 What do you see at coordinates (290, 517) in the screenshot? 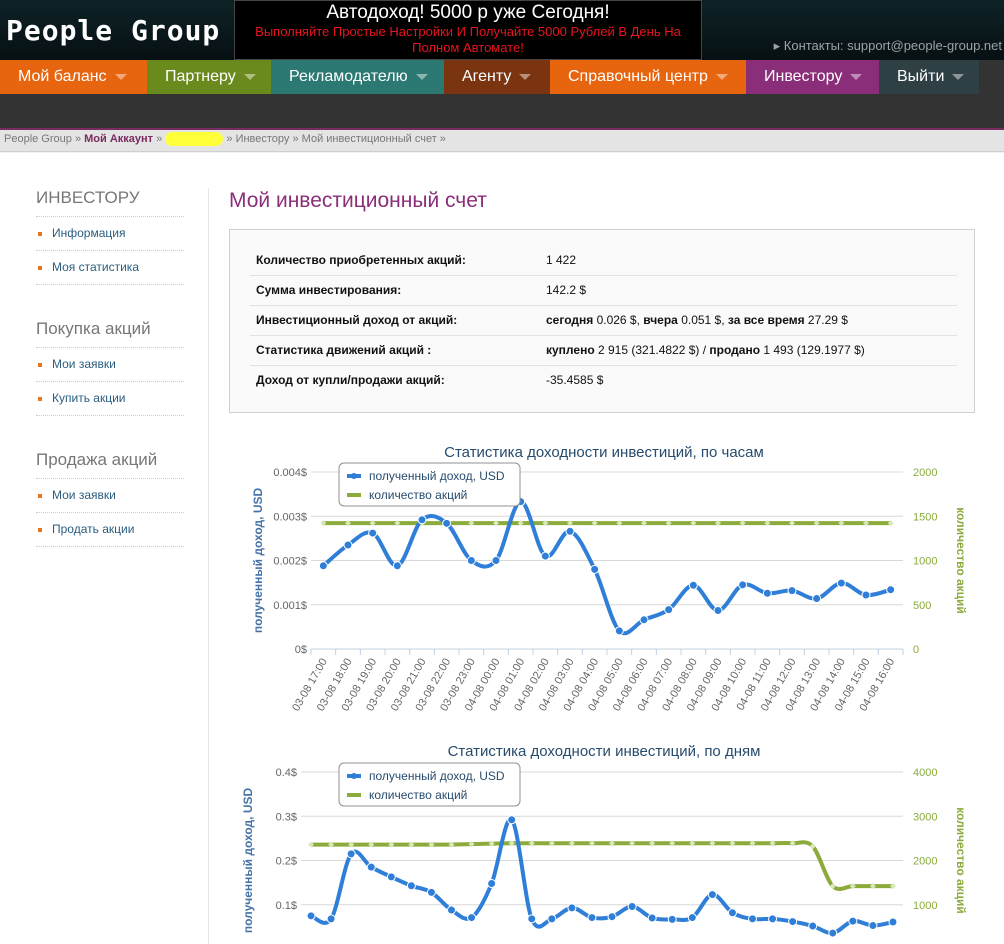
I see `y-tick-label: 0.003$` at bounding box center [290, 517].